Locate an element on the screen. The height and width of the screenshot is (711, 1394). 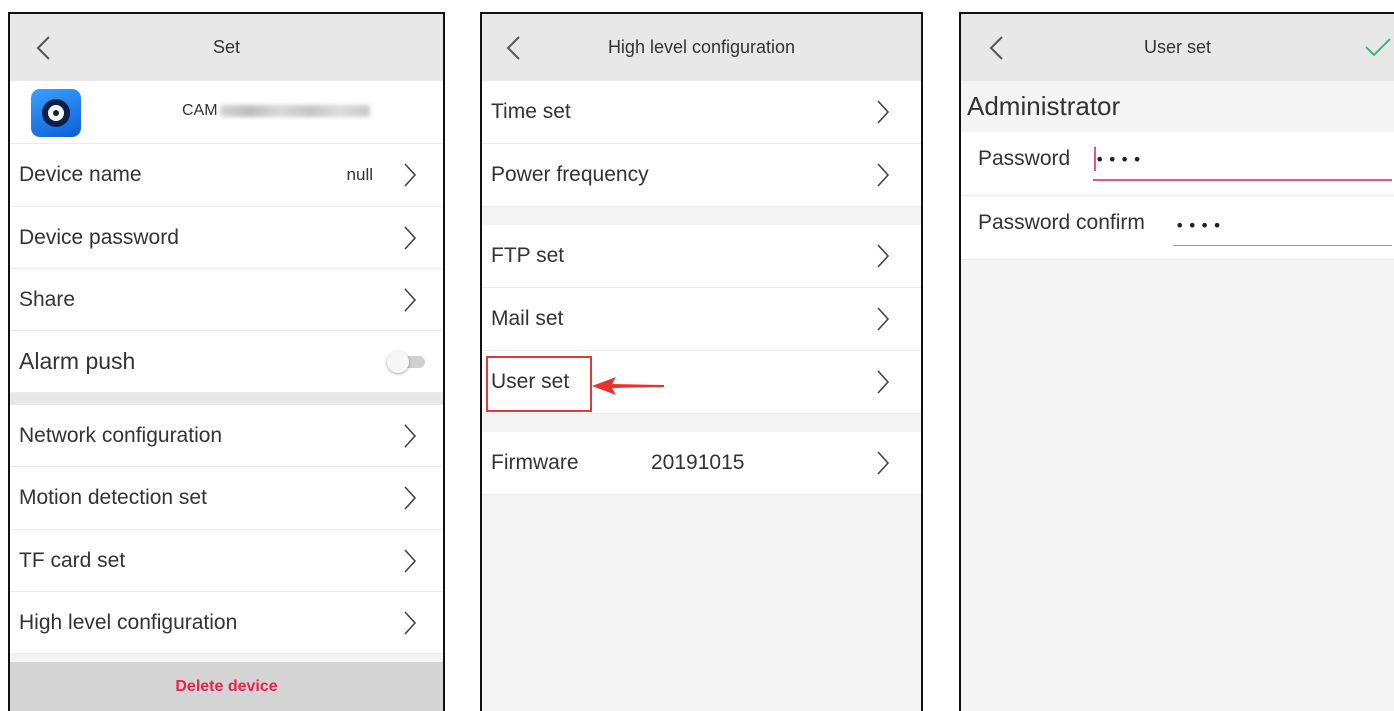
device-name-value: null is located at coordinates (359, 174).